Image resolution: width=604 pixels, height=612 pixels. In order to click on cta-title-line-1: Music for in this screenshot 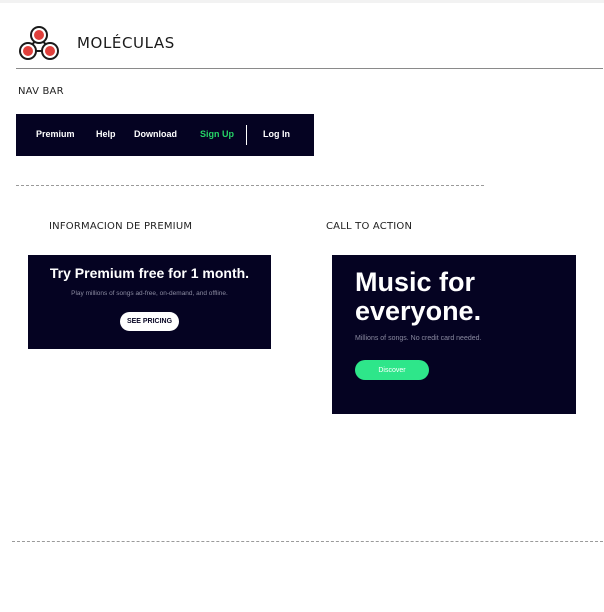, I will do `click(415, 282)`.